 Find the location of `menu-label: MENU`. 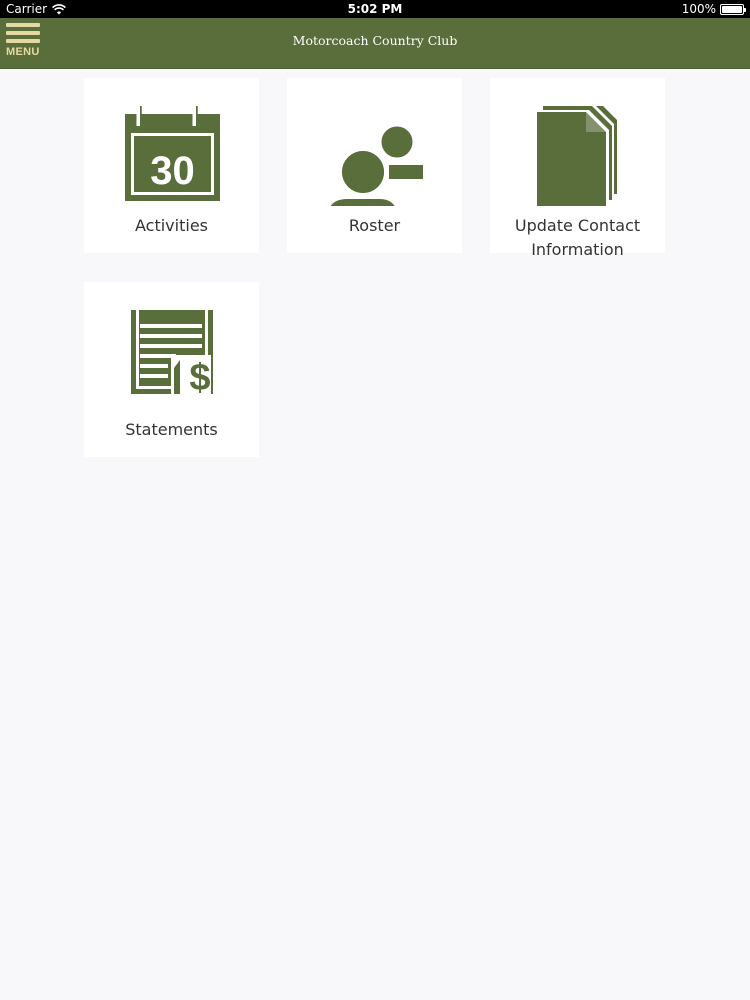

menu-label: MENU is located at coordinates (23, 52).